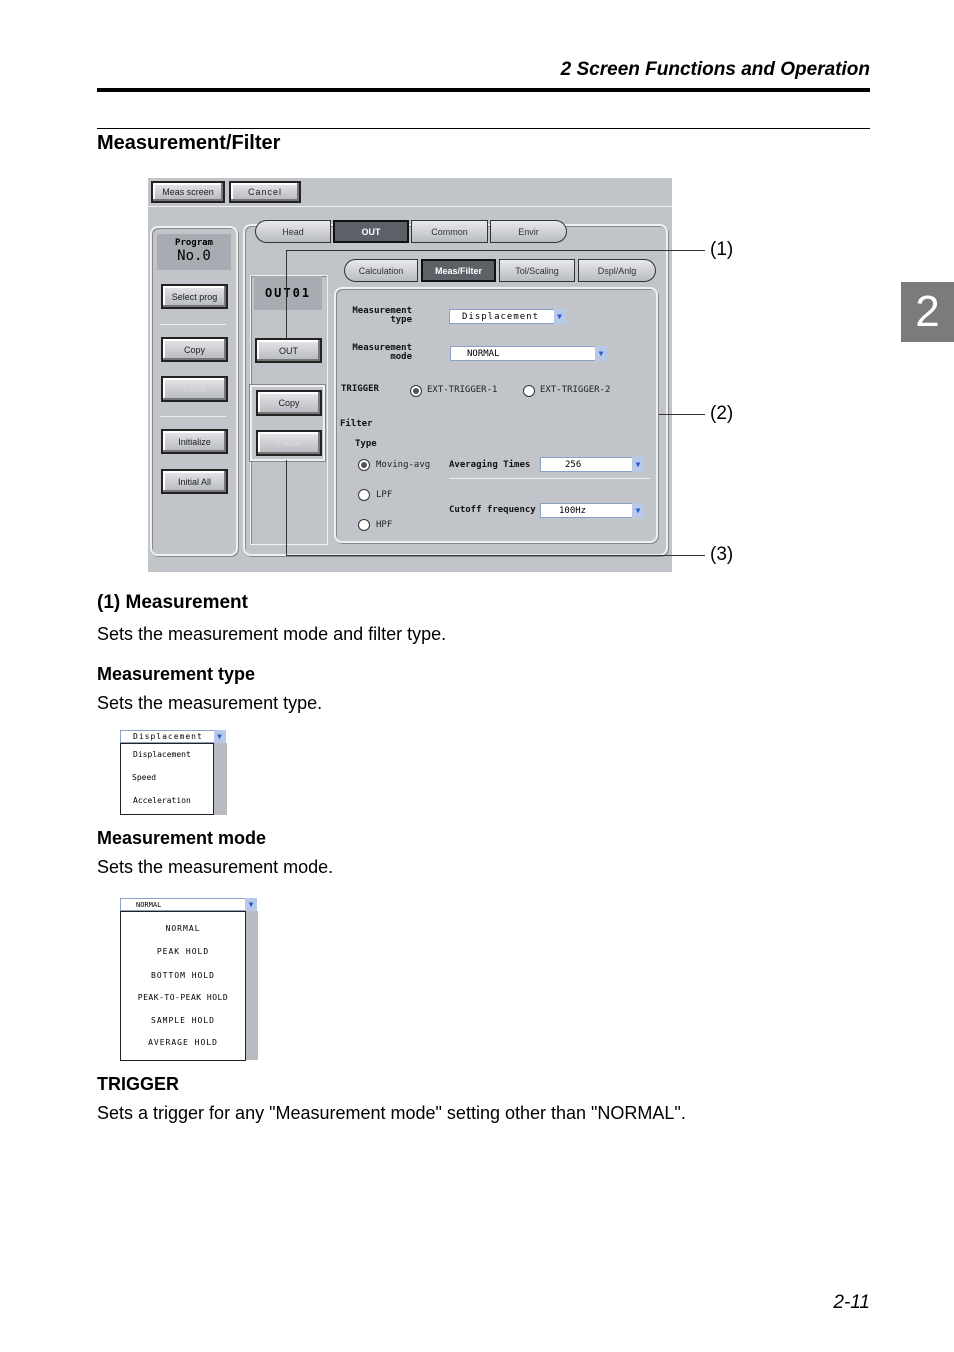 Image resolution: width=954 pixels, height=1352 pixels. What do you see at coordinates (364, 465) in the screenshot?
I see `moving-avg-radio` at bounding box center [364, 465].